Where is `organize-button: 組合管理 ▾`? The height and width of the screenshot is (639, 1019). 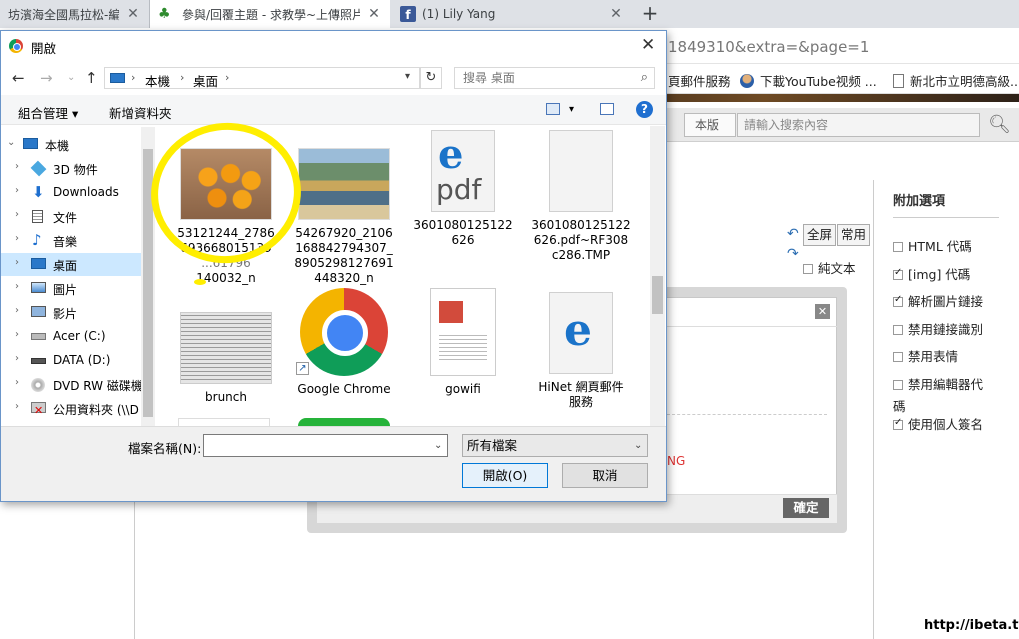
organize-button: 組合管理 ▾ is located at coordinates (48, 112).